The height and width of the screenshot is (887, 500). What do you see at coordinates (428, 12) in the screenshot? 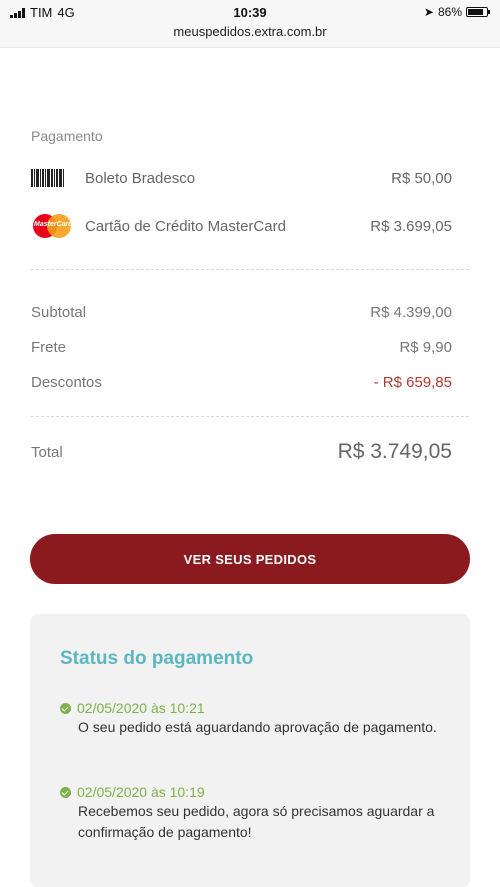
I see `location-arrow-icon: ➤` at bounding box center [428, 12].